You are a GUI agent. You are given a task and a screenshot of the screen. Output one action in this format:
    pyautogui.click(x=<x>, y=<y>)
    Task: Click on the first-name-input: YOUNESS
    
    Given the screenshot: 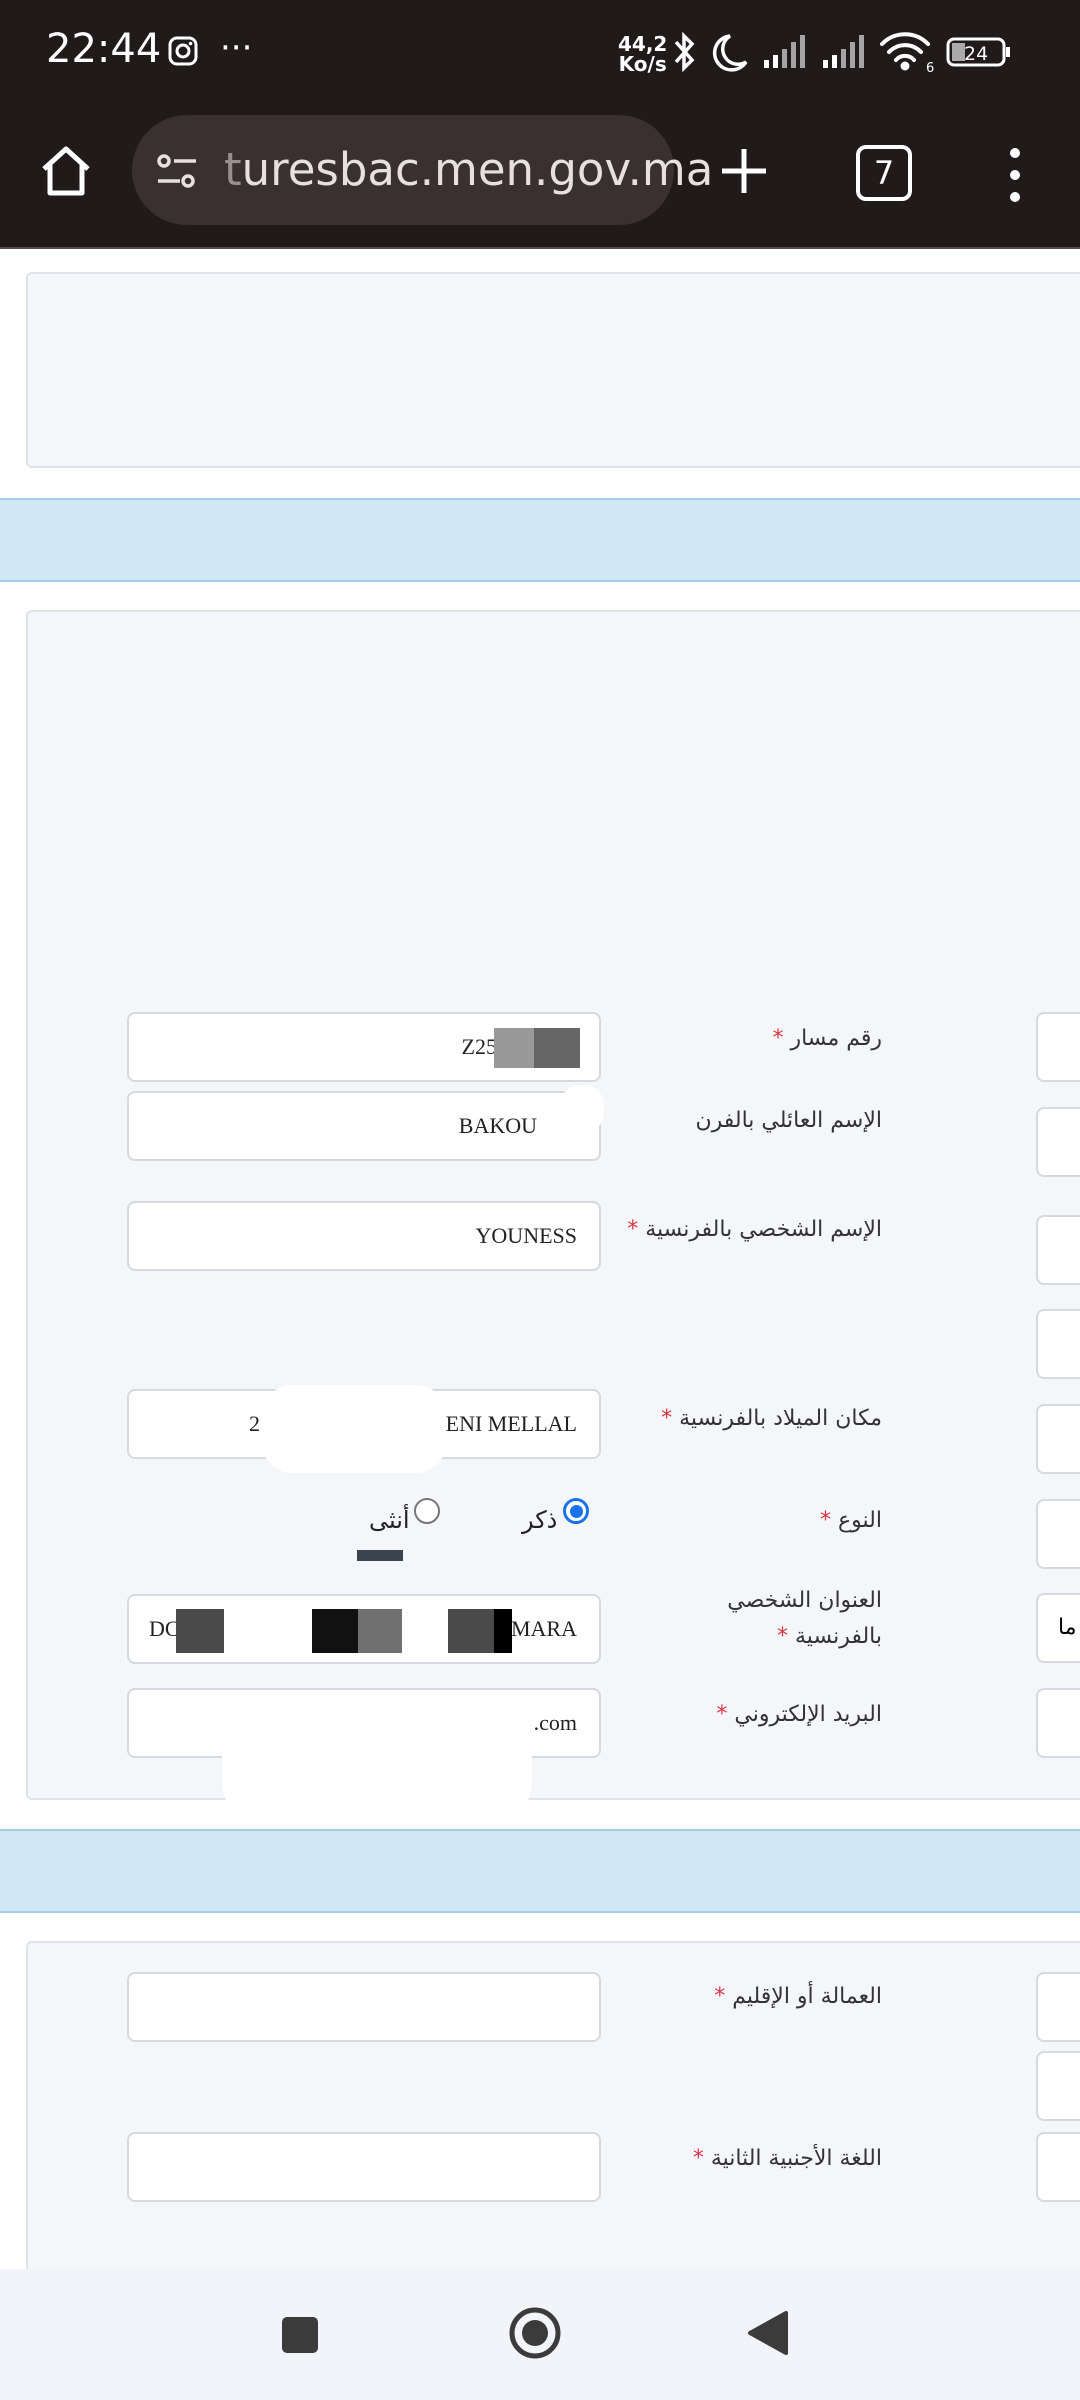 What is the action you would take?
    pyautogui.click(x=364, y=1236)
    